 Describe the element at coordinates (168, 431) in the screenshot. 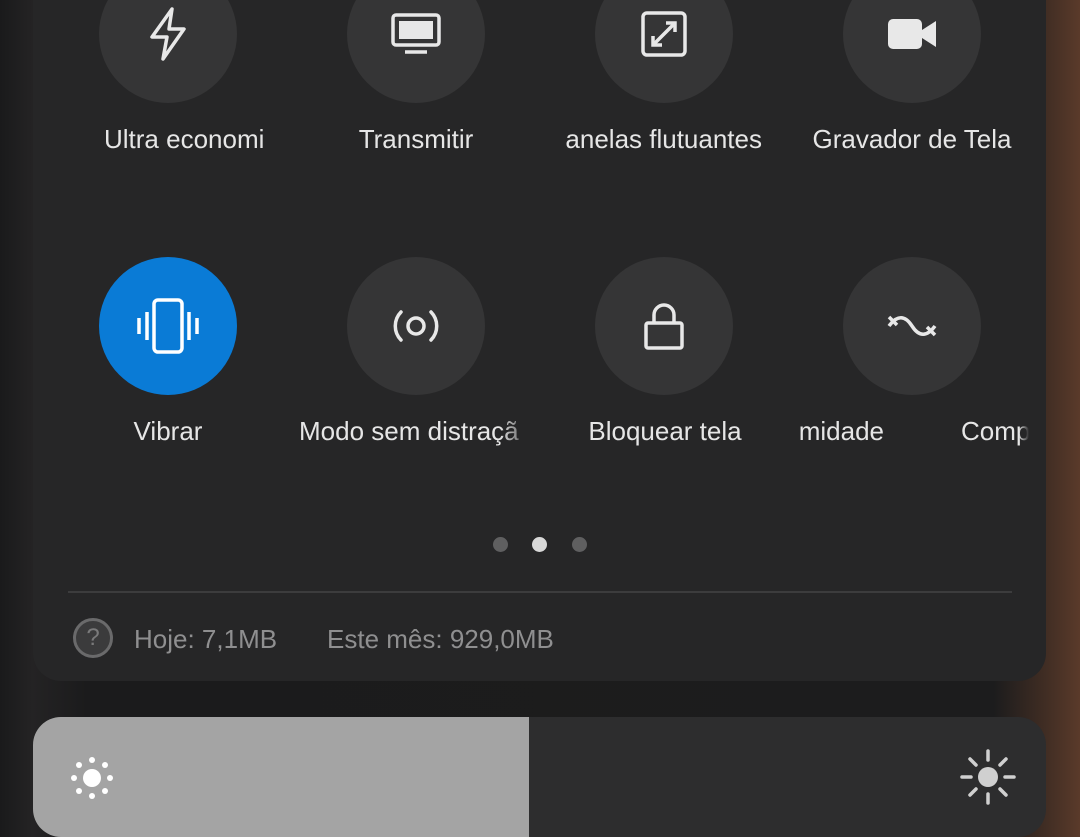

I see `tile-label-vibrate: Vibrar` at that location.